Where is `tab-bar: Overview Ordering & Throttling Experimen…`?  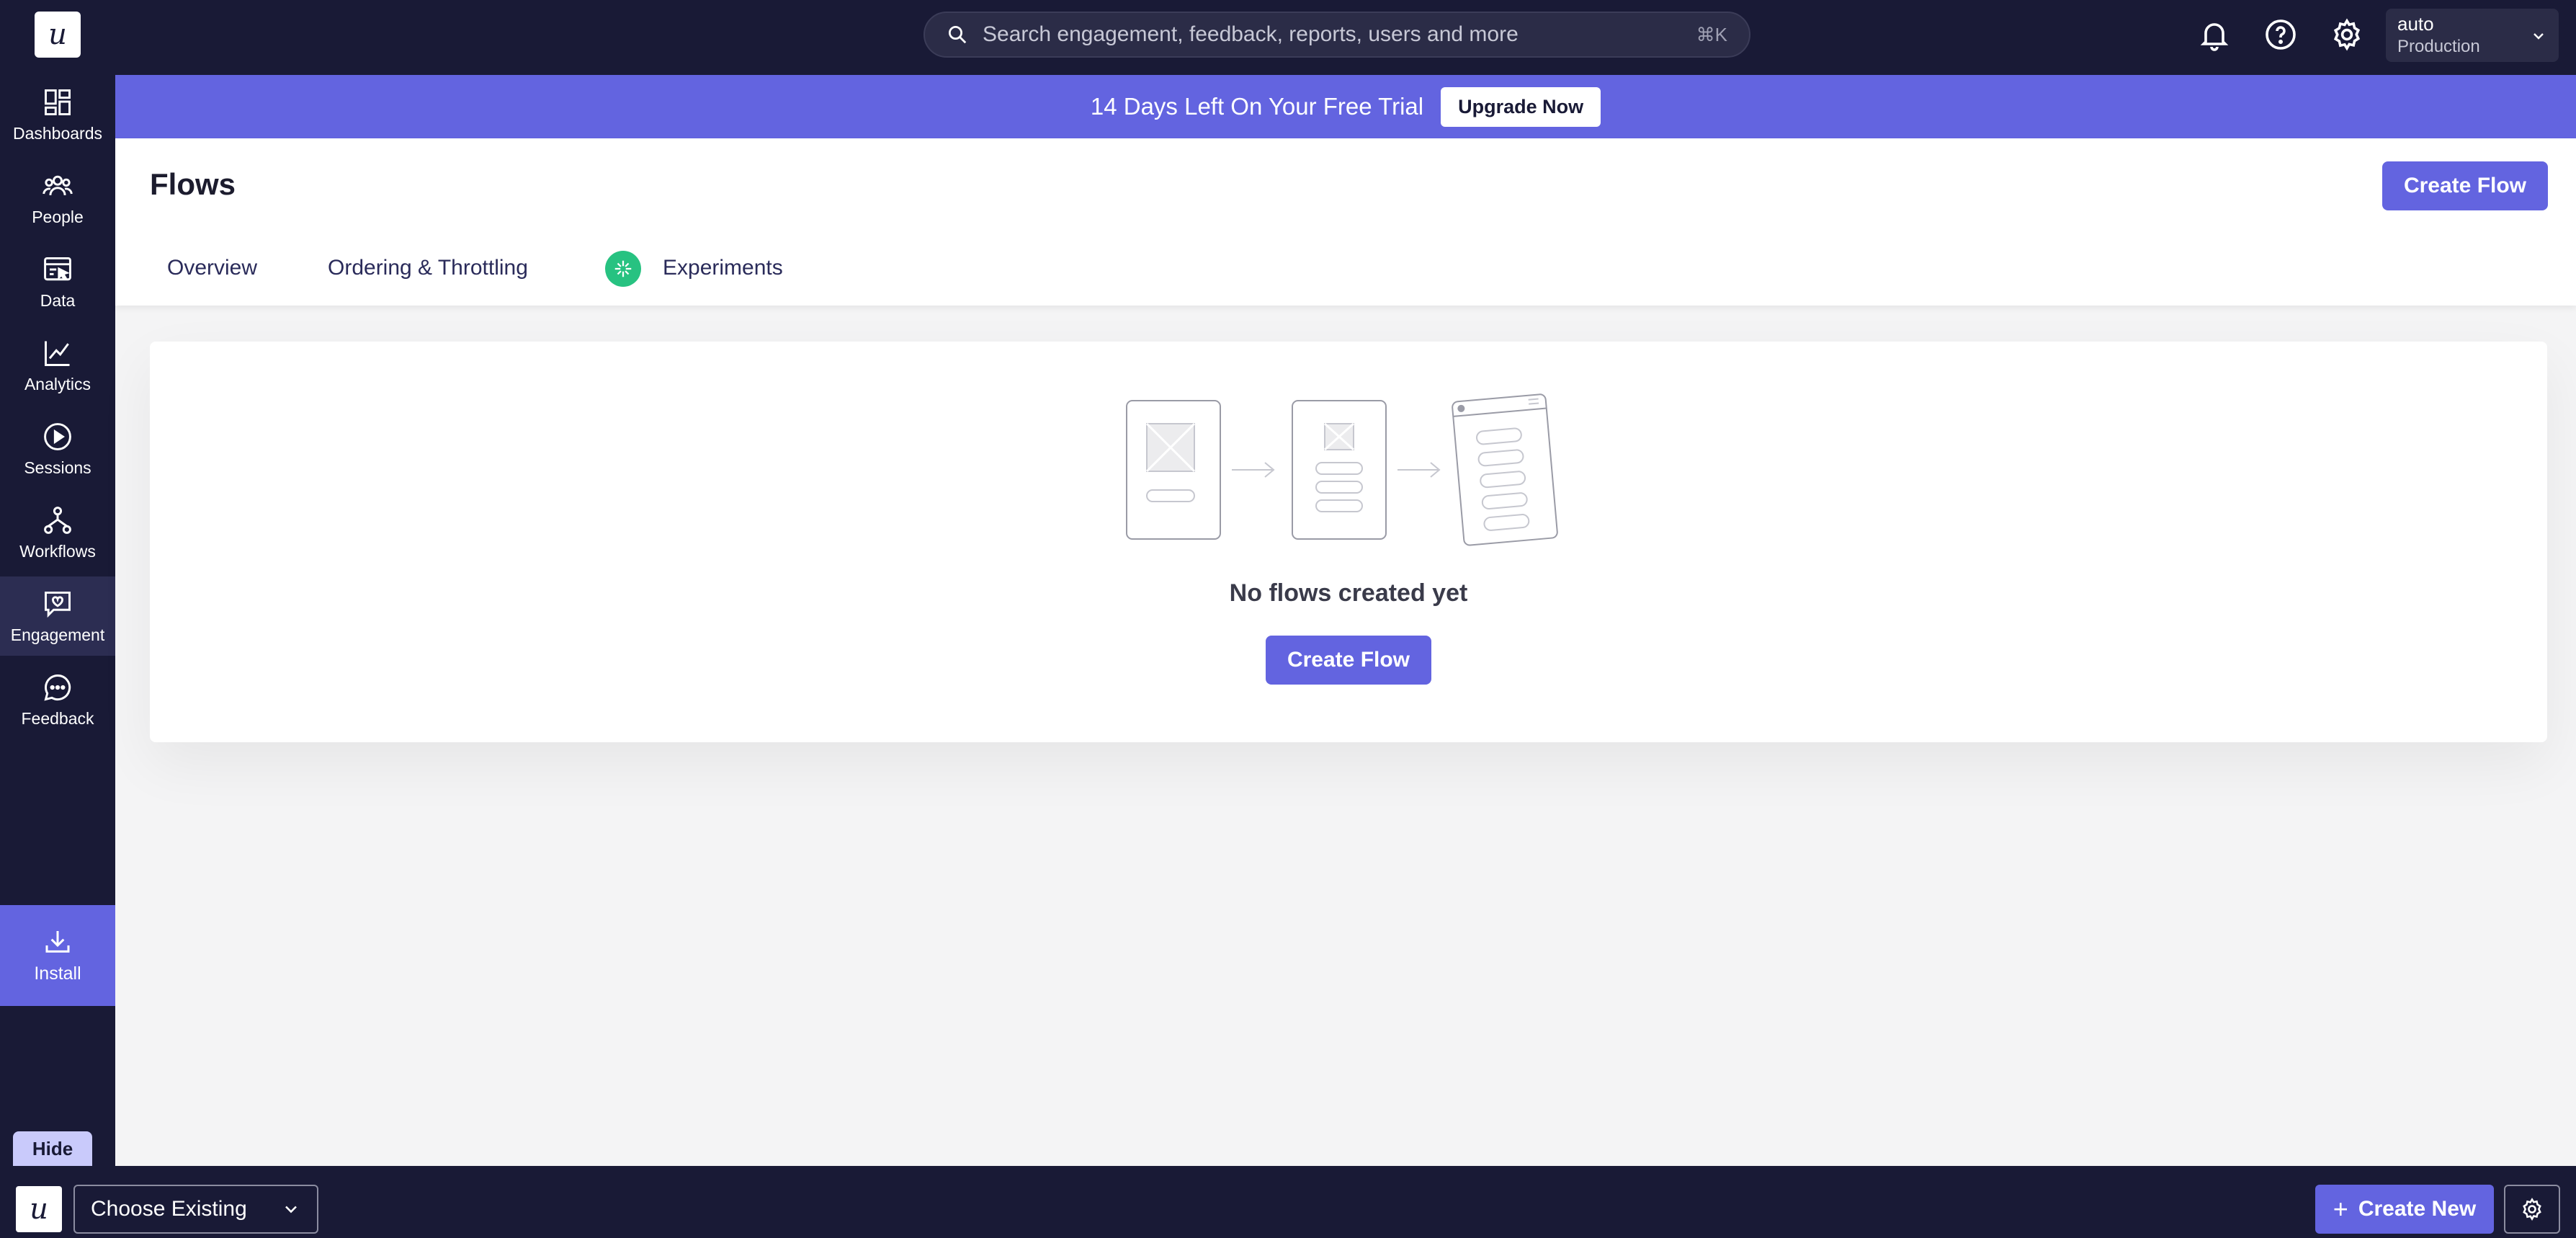 tab-bar: Overview Ordering & Throttling Experimen… is located at coordinates (1345, 268).